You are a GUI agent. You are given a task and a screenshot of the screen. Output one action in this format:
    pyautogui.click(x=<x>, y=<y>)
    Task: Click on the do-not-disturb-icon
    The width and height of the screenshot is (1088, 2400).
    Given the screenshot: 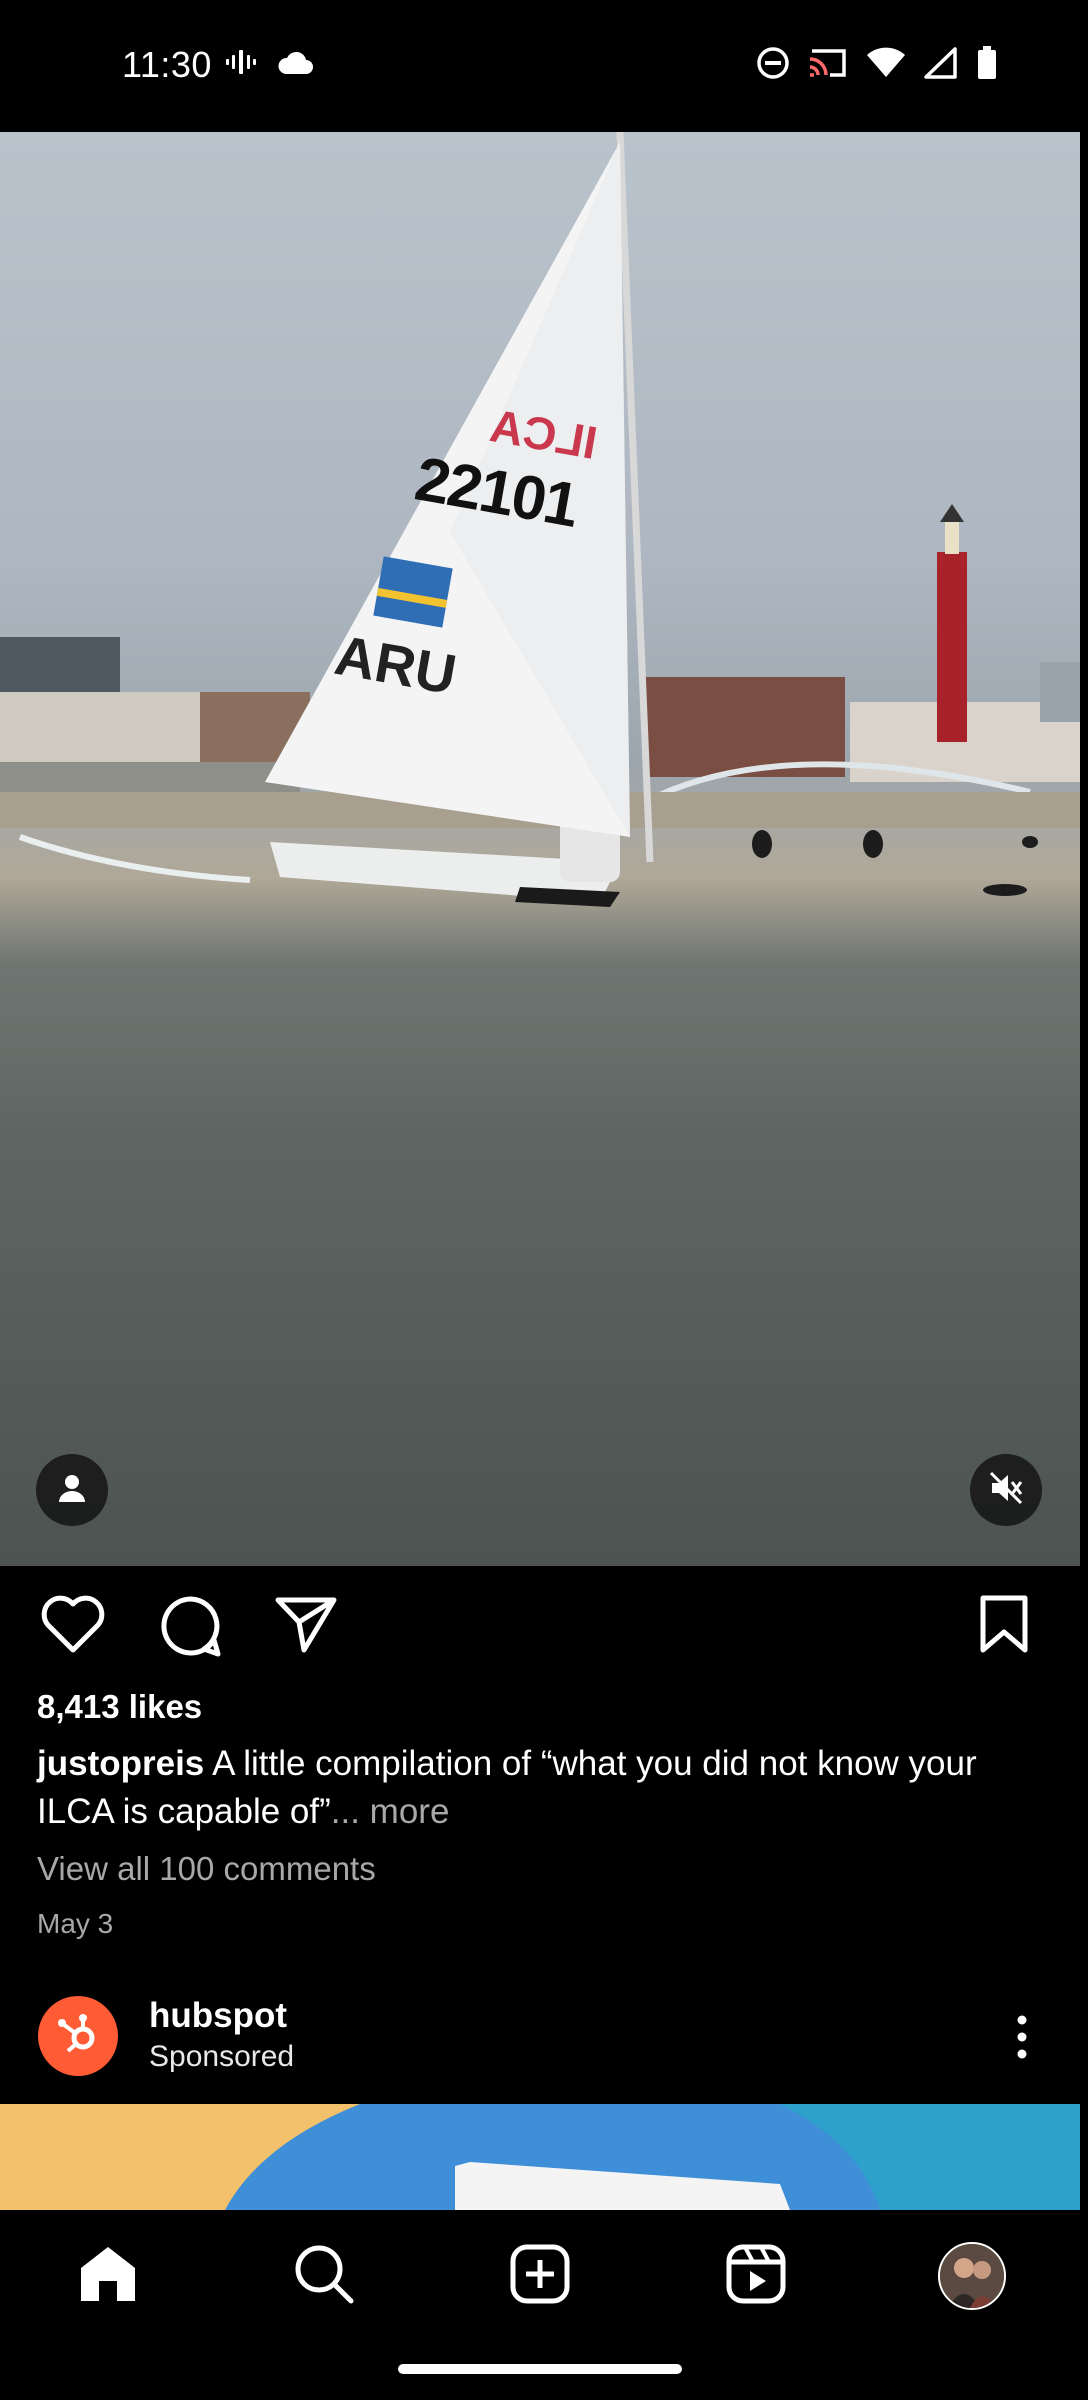 What is the action you would take?
    pyautogui.click(x=773, y=65)
    